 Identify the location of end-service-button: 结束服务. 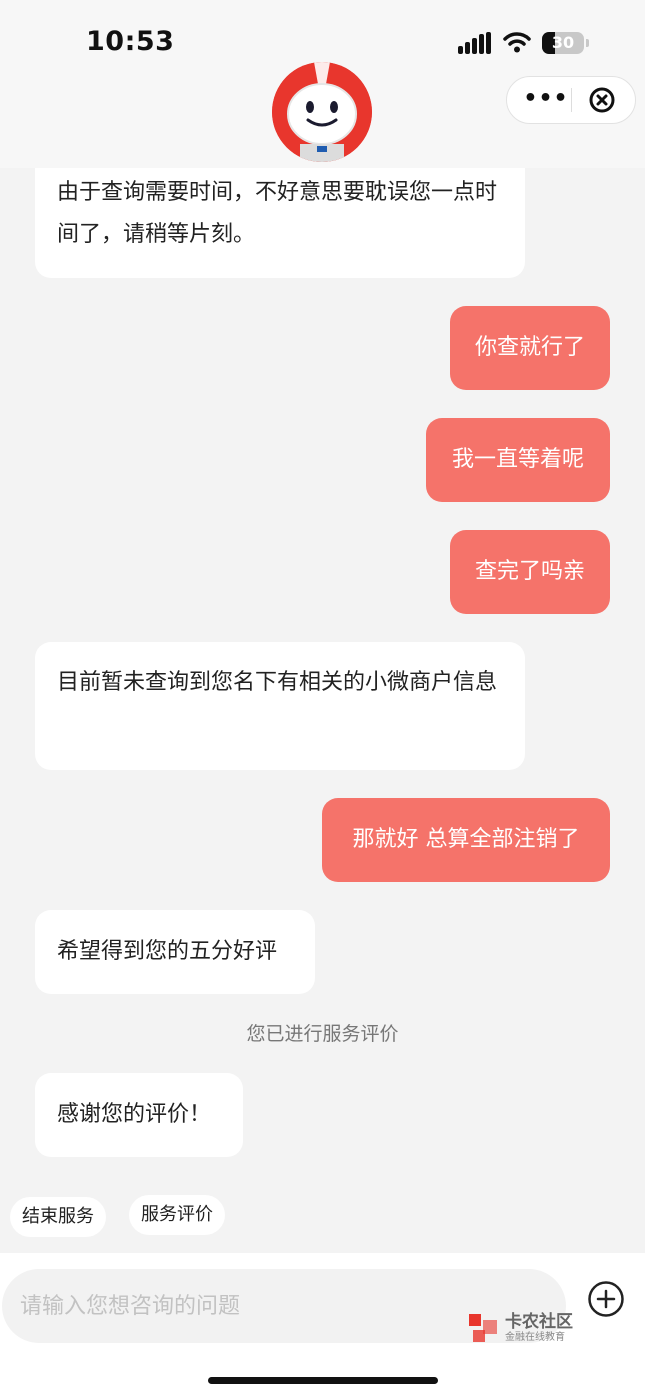
(58, 1217).